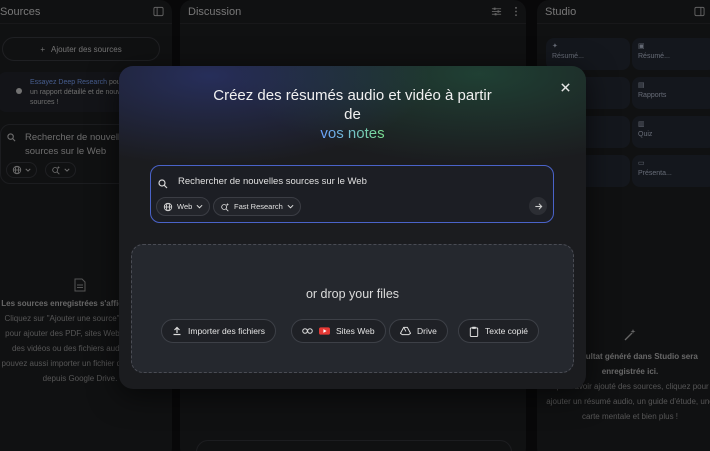  Describe the element at coordinates (257, 206) in the screenshot. I see `research-mode-chip: Fast Research` at that location.